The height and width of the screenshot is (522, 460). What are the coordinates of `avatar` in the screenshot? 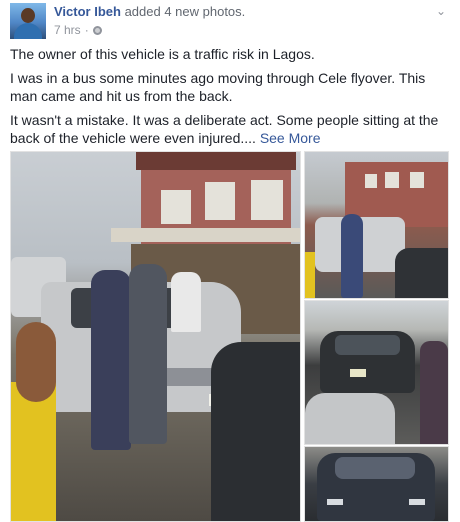 It's located at (28, 21).